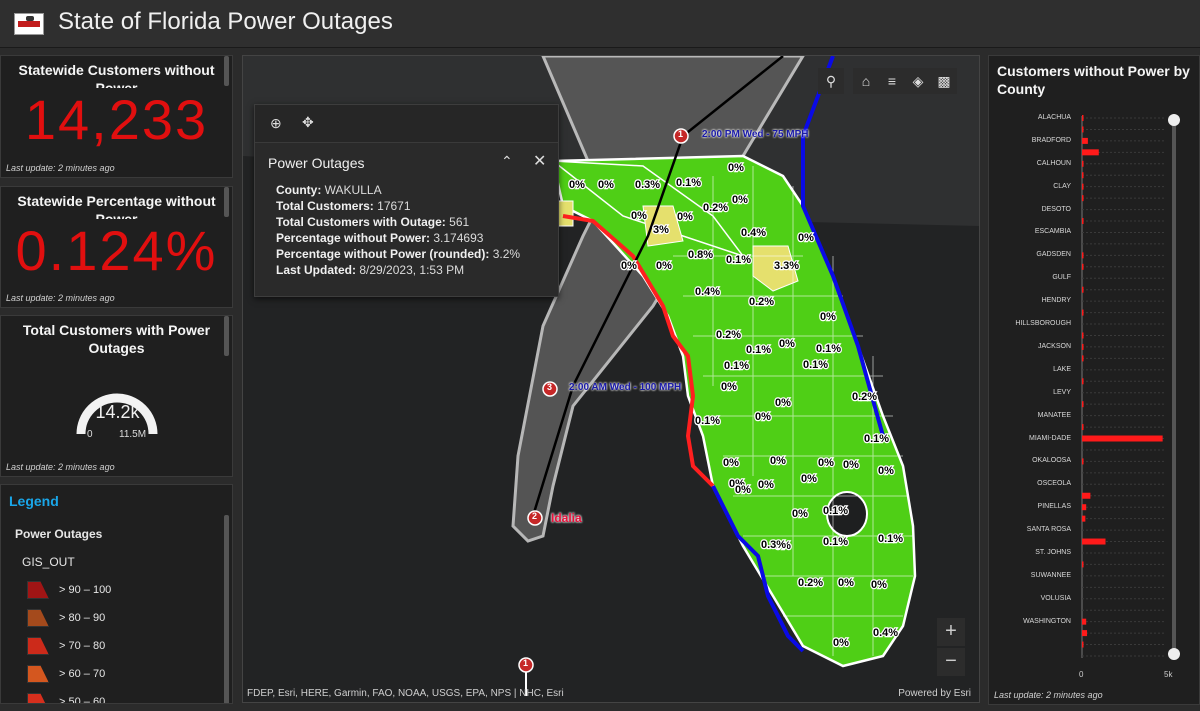 The height and width of the screenshot is (711, 1200). I want to click on county-axis-label: LAKE, so click(1062, 369).